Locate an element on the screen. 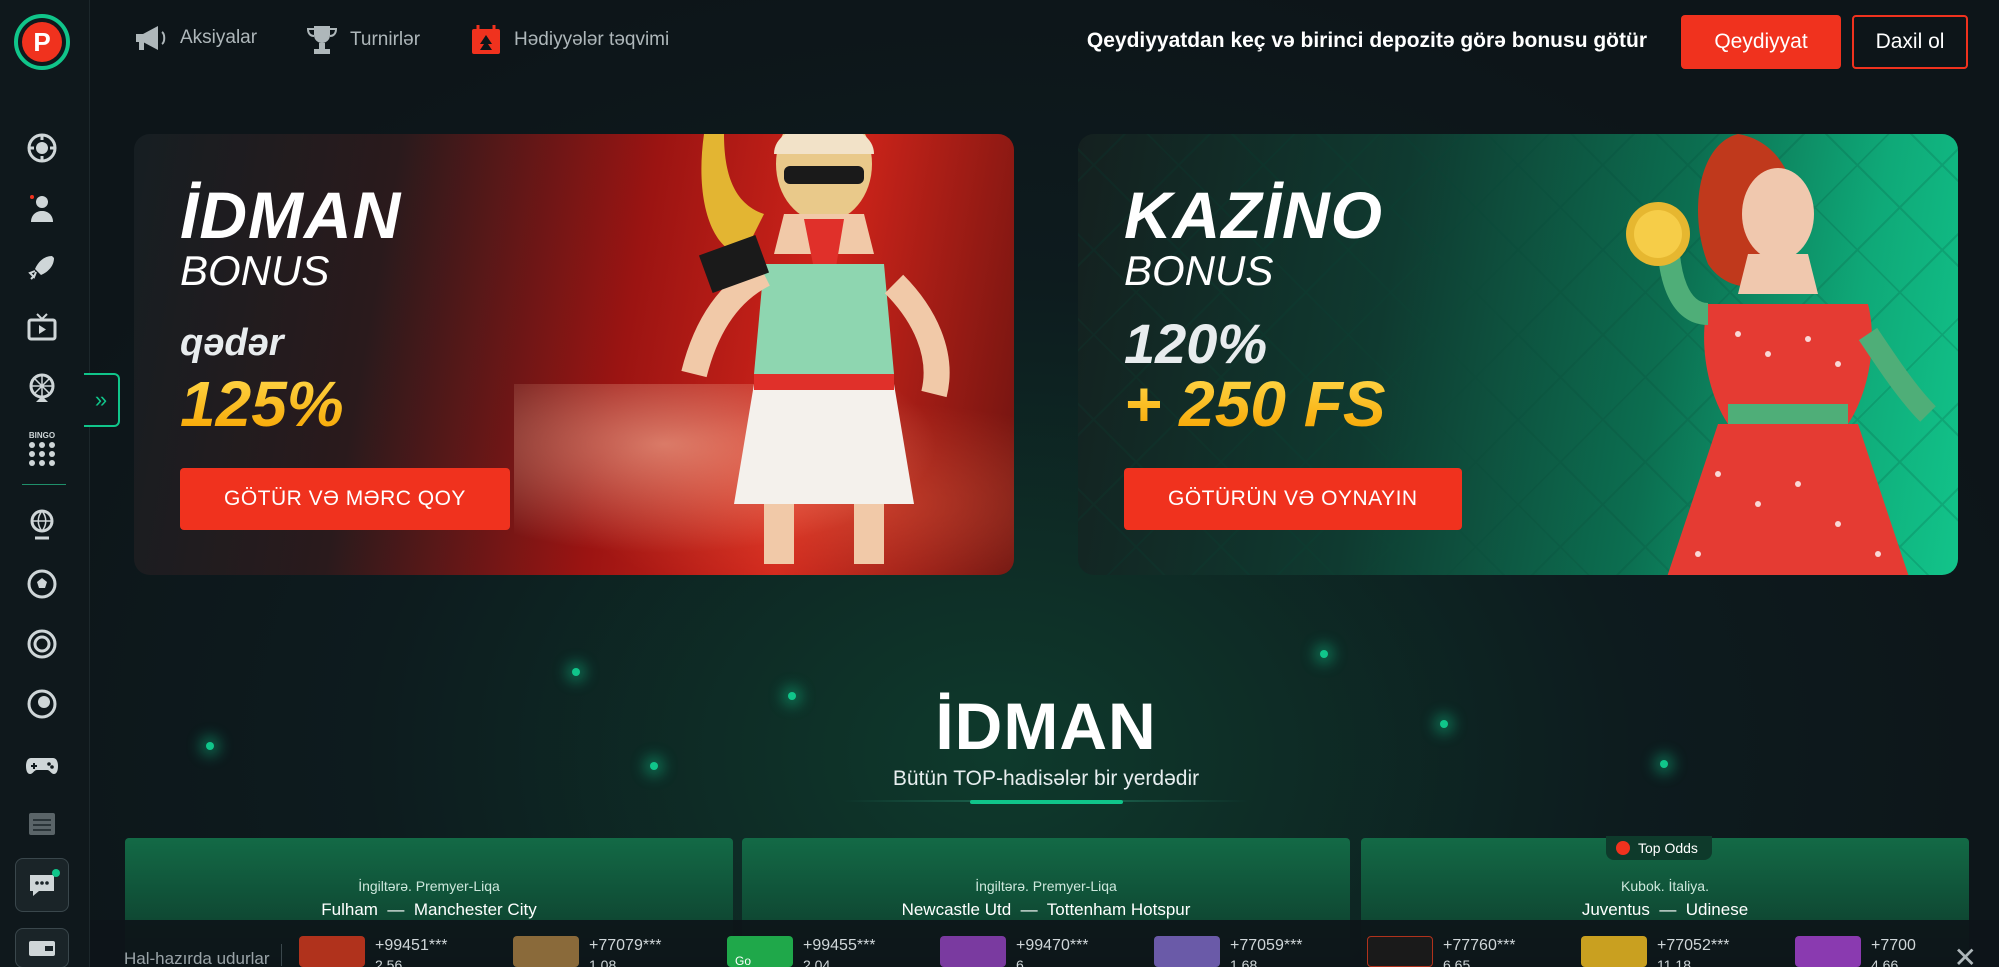 The image size is (1999, 967). winner-item: Go +99455*** 2.04 is located at coordinates (801, 951).